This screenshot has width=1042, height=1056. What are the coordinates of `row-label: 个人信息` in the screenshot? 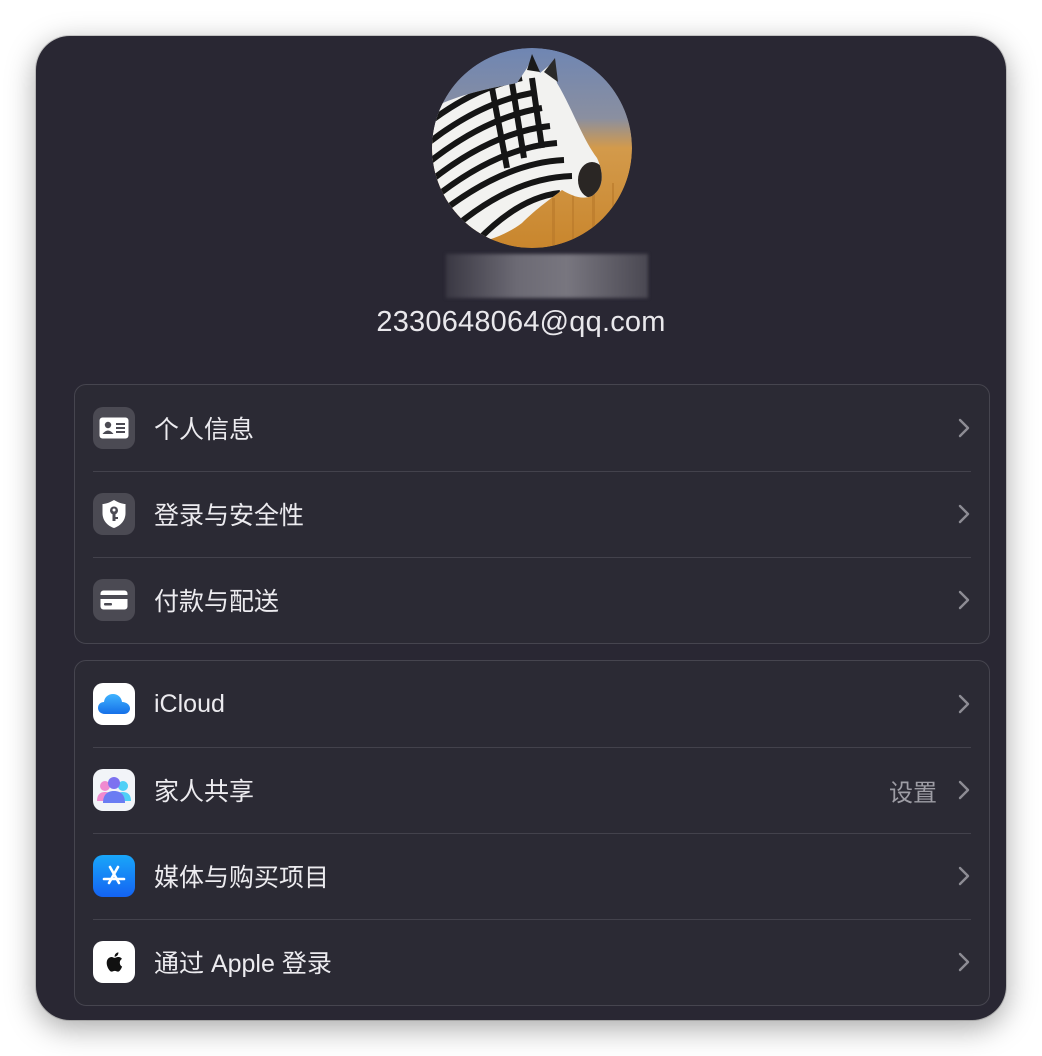 It's located at (204, 430).